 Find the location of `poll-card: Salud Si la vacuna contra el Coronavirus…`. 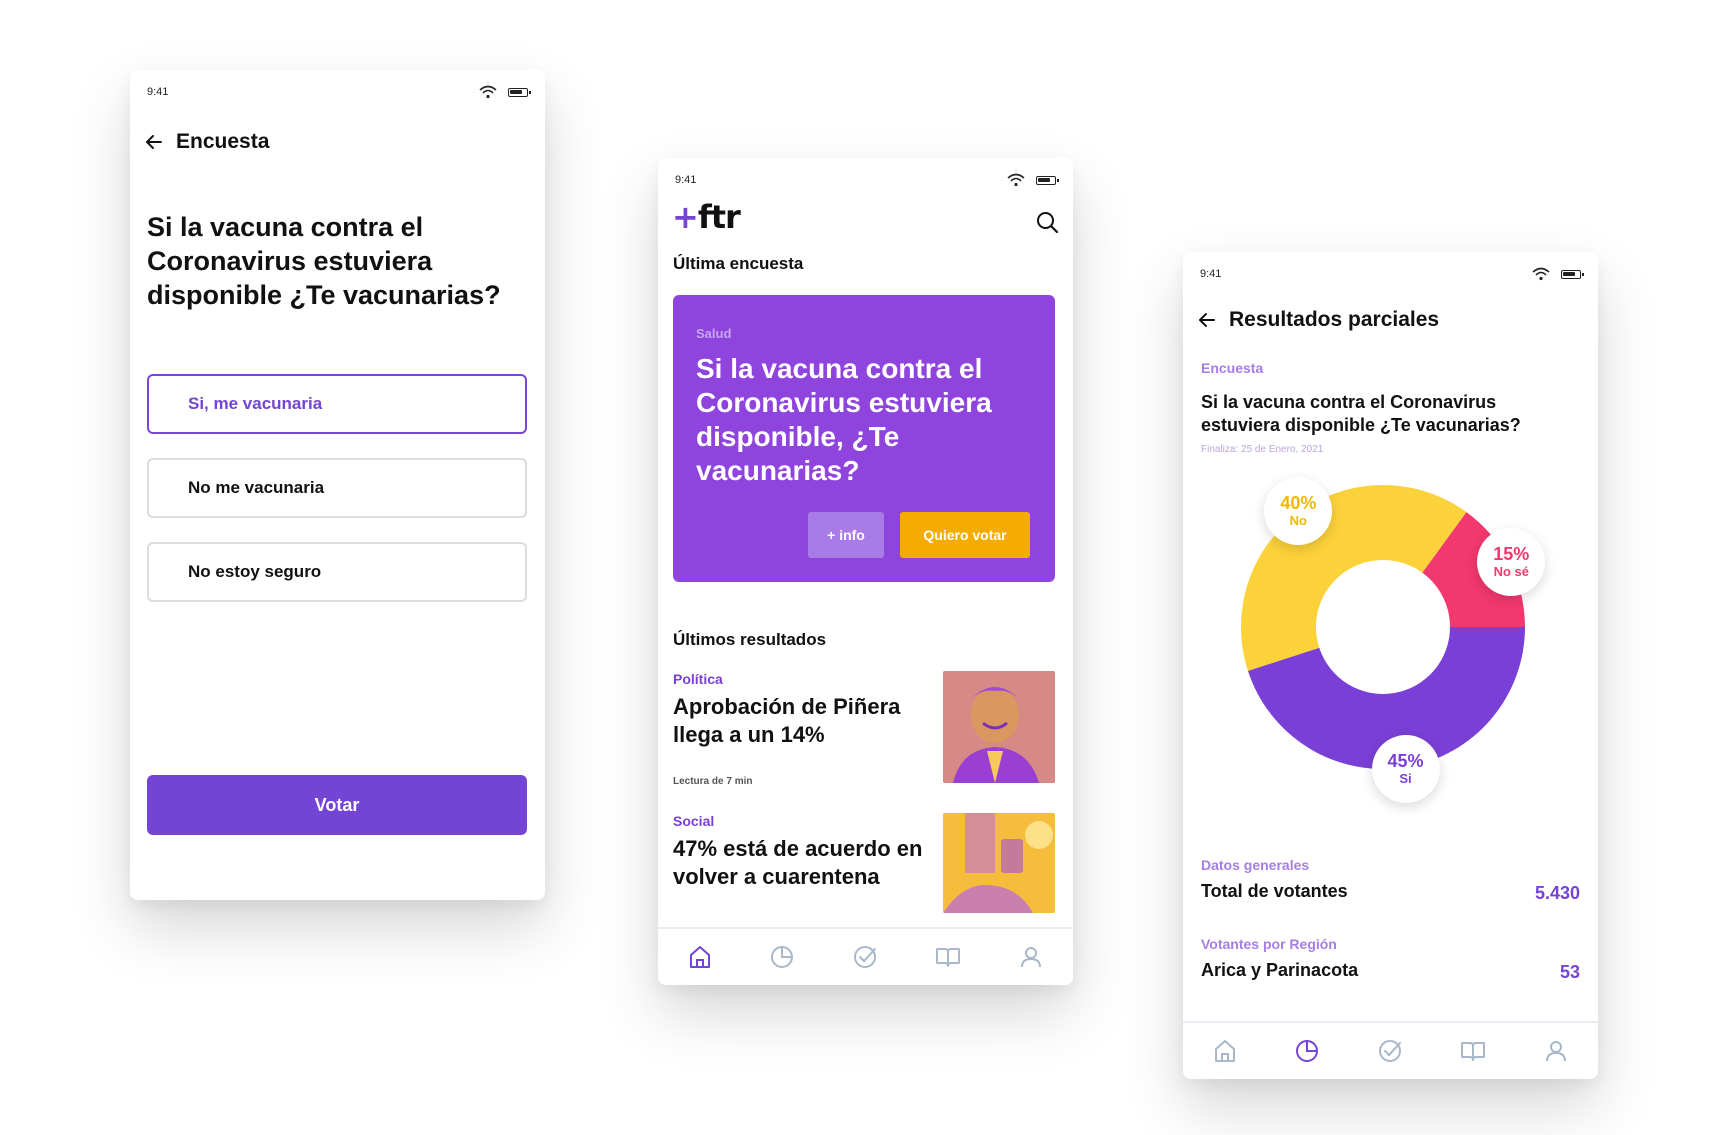

poll-card: Salud Si la vacuna contra el Coronavirus… is located at coordinates (864, 438).